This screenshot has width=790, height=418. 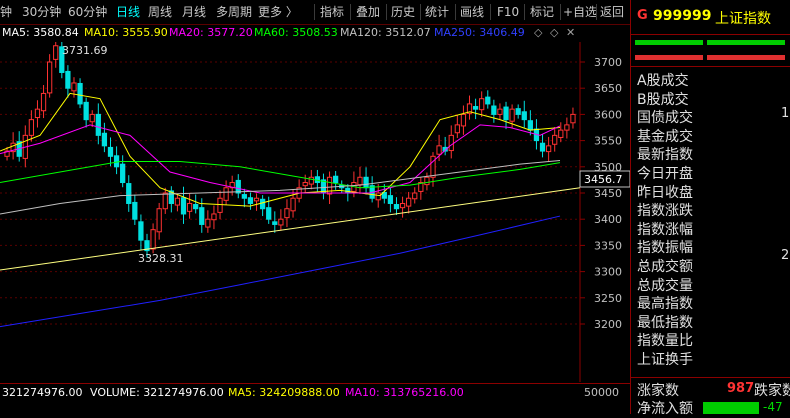 What do you see at coordinates (284, 392) in the screenshot?
I see `volume-ma5: MA5: 324209888.00` at bounding box center [284, 392].